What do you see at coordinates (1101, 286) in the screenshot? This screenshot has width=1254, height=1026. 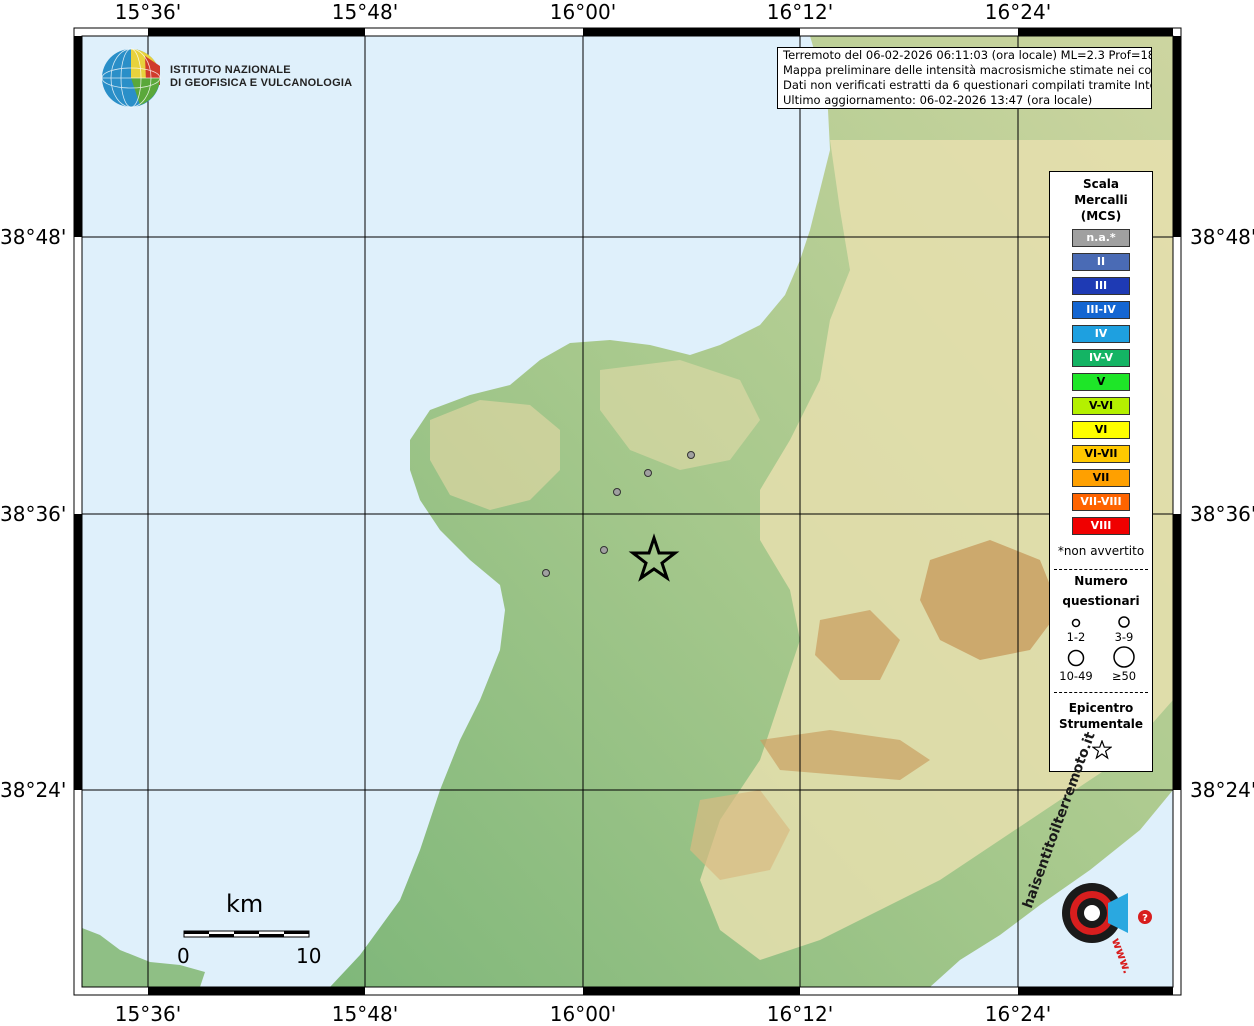 I see `intensity-swatch: III` at bounding box center [1101, 286].